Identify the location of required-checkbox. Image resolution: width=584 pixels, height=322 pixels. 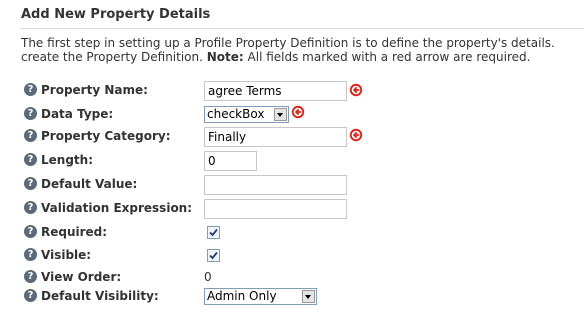
(213, 232).